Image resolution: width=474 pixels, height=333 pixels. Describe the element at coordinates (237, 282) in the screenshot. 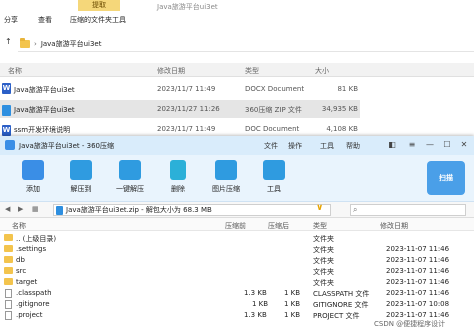

I see `list-item: target 文件夹 2023-11-07 11:46` at that location.